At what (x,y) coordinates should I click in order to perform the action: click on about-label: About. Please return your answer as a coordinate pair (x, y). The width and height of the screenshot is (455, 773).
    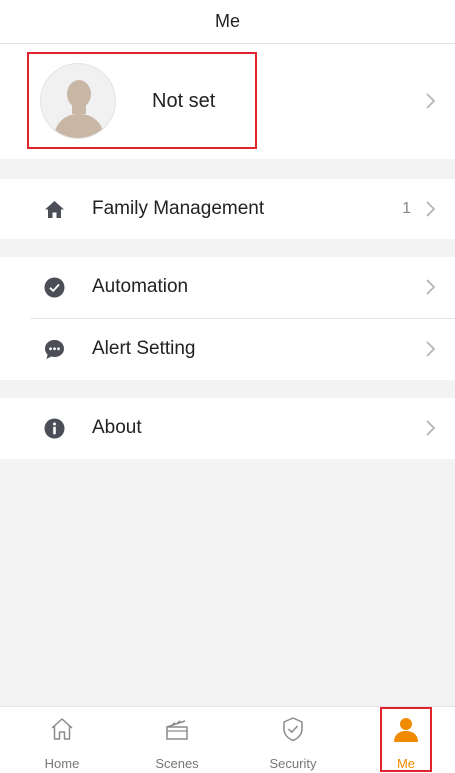
    Looking at the image, I should click on (117, 427).